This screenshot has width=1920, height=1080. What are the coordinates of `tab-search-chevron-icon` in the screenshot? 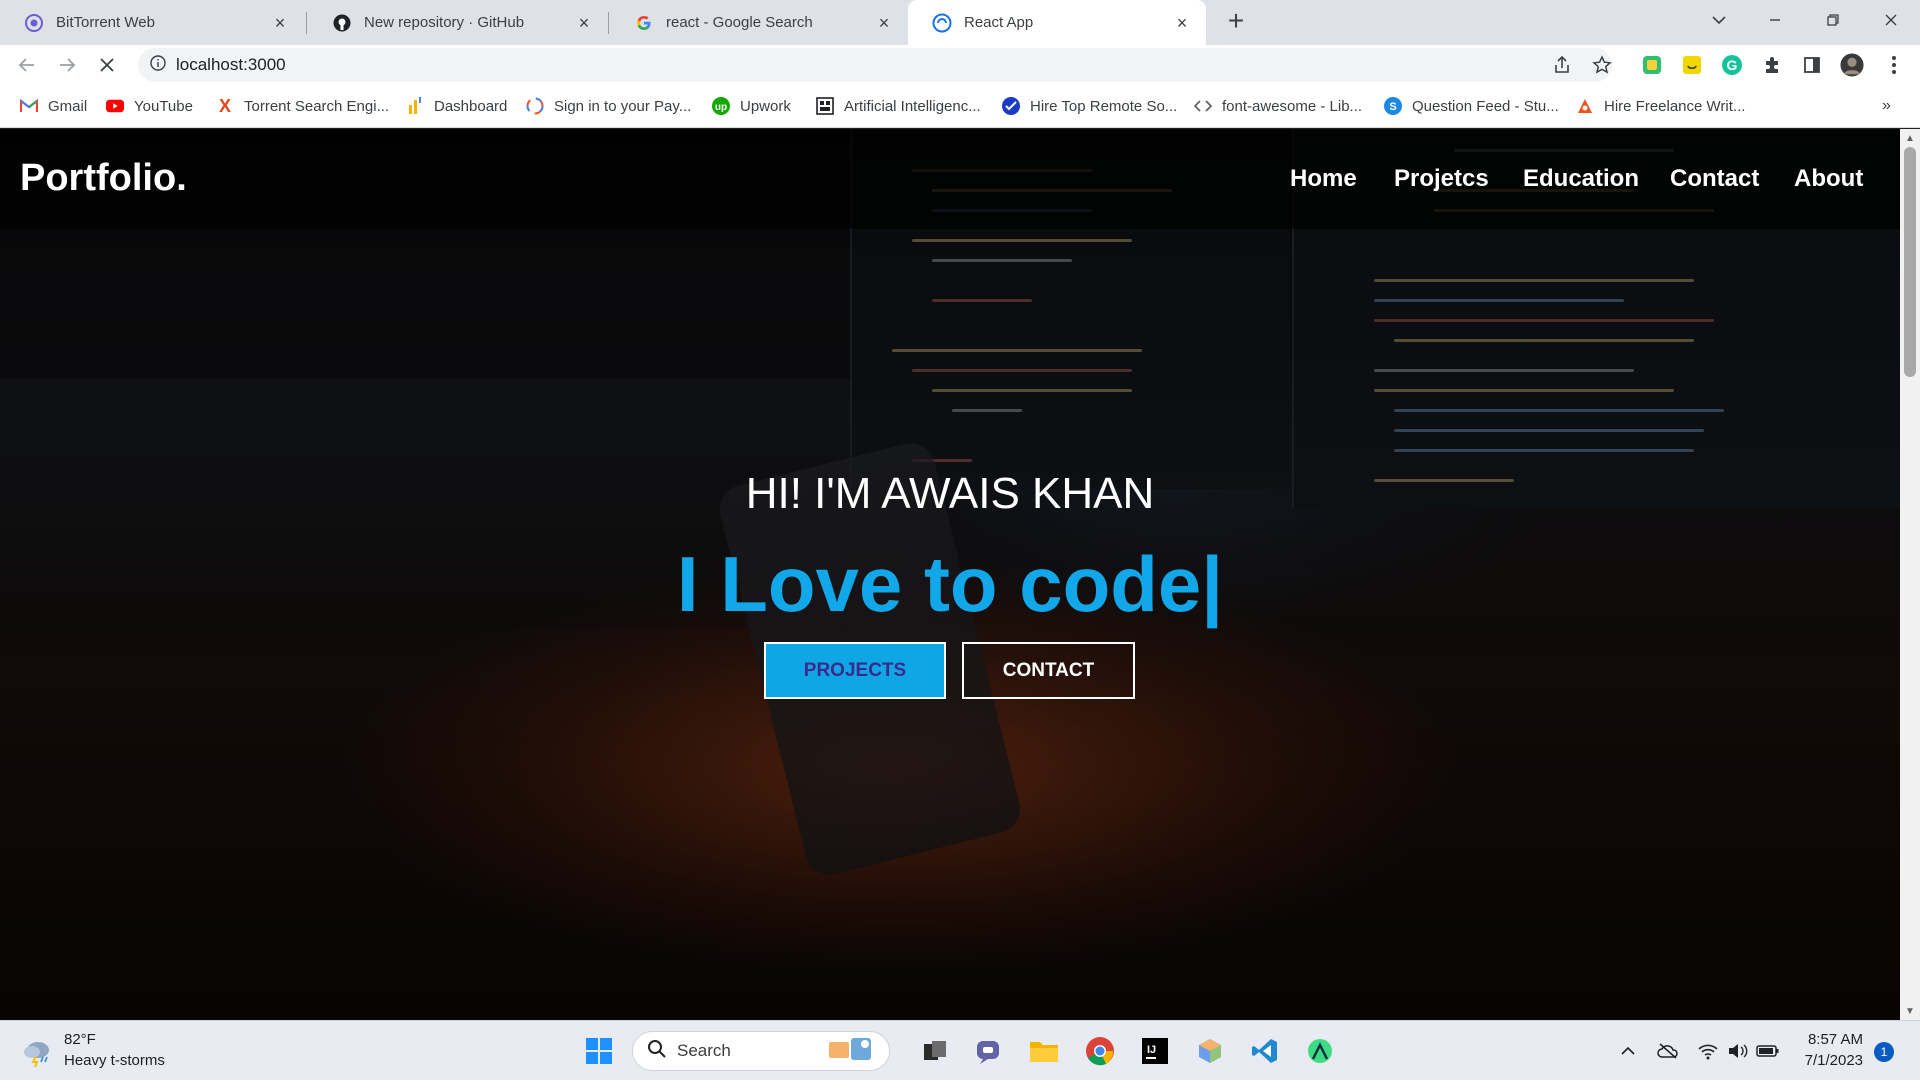 It's located at (1719, 20).